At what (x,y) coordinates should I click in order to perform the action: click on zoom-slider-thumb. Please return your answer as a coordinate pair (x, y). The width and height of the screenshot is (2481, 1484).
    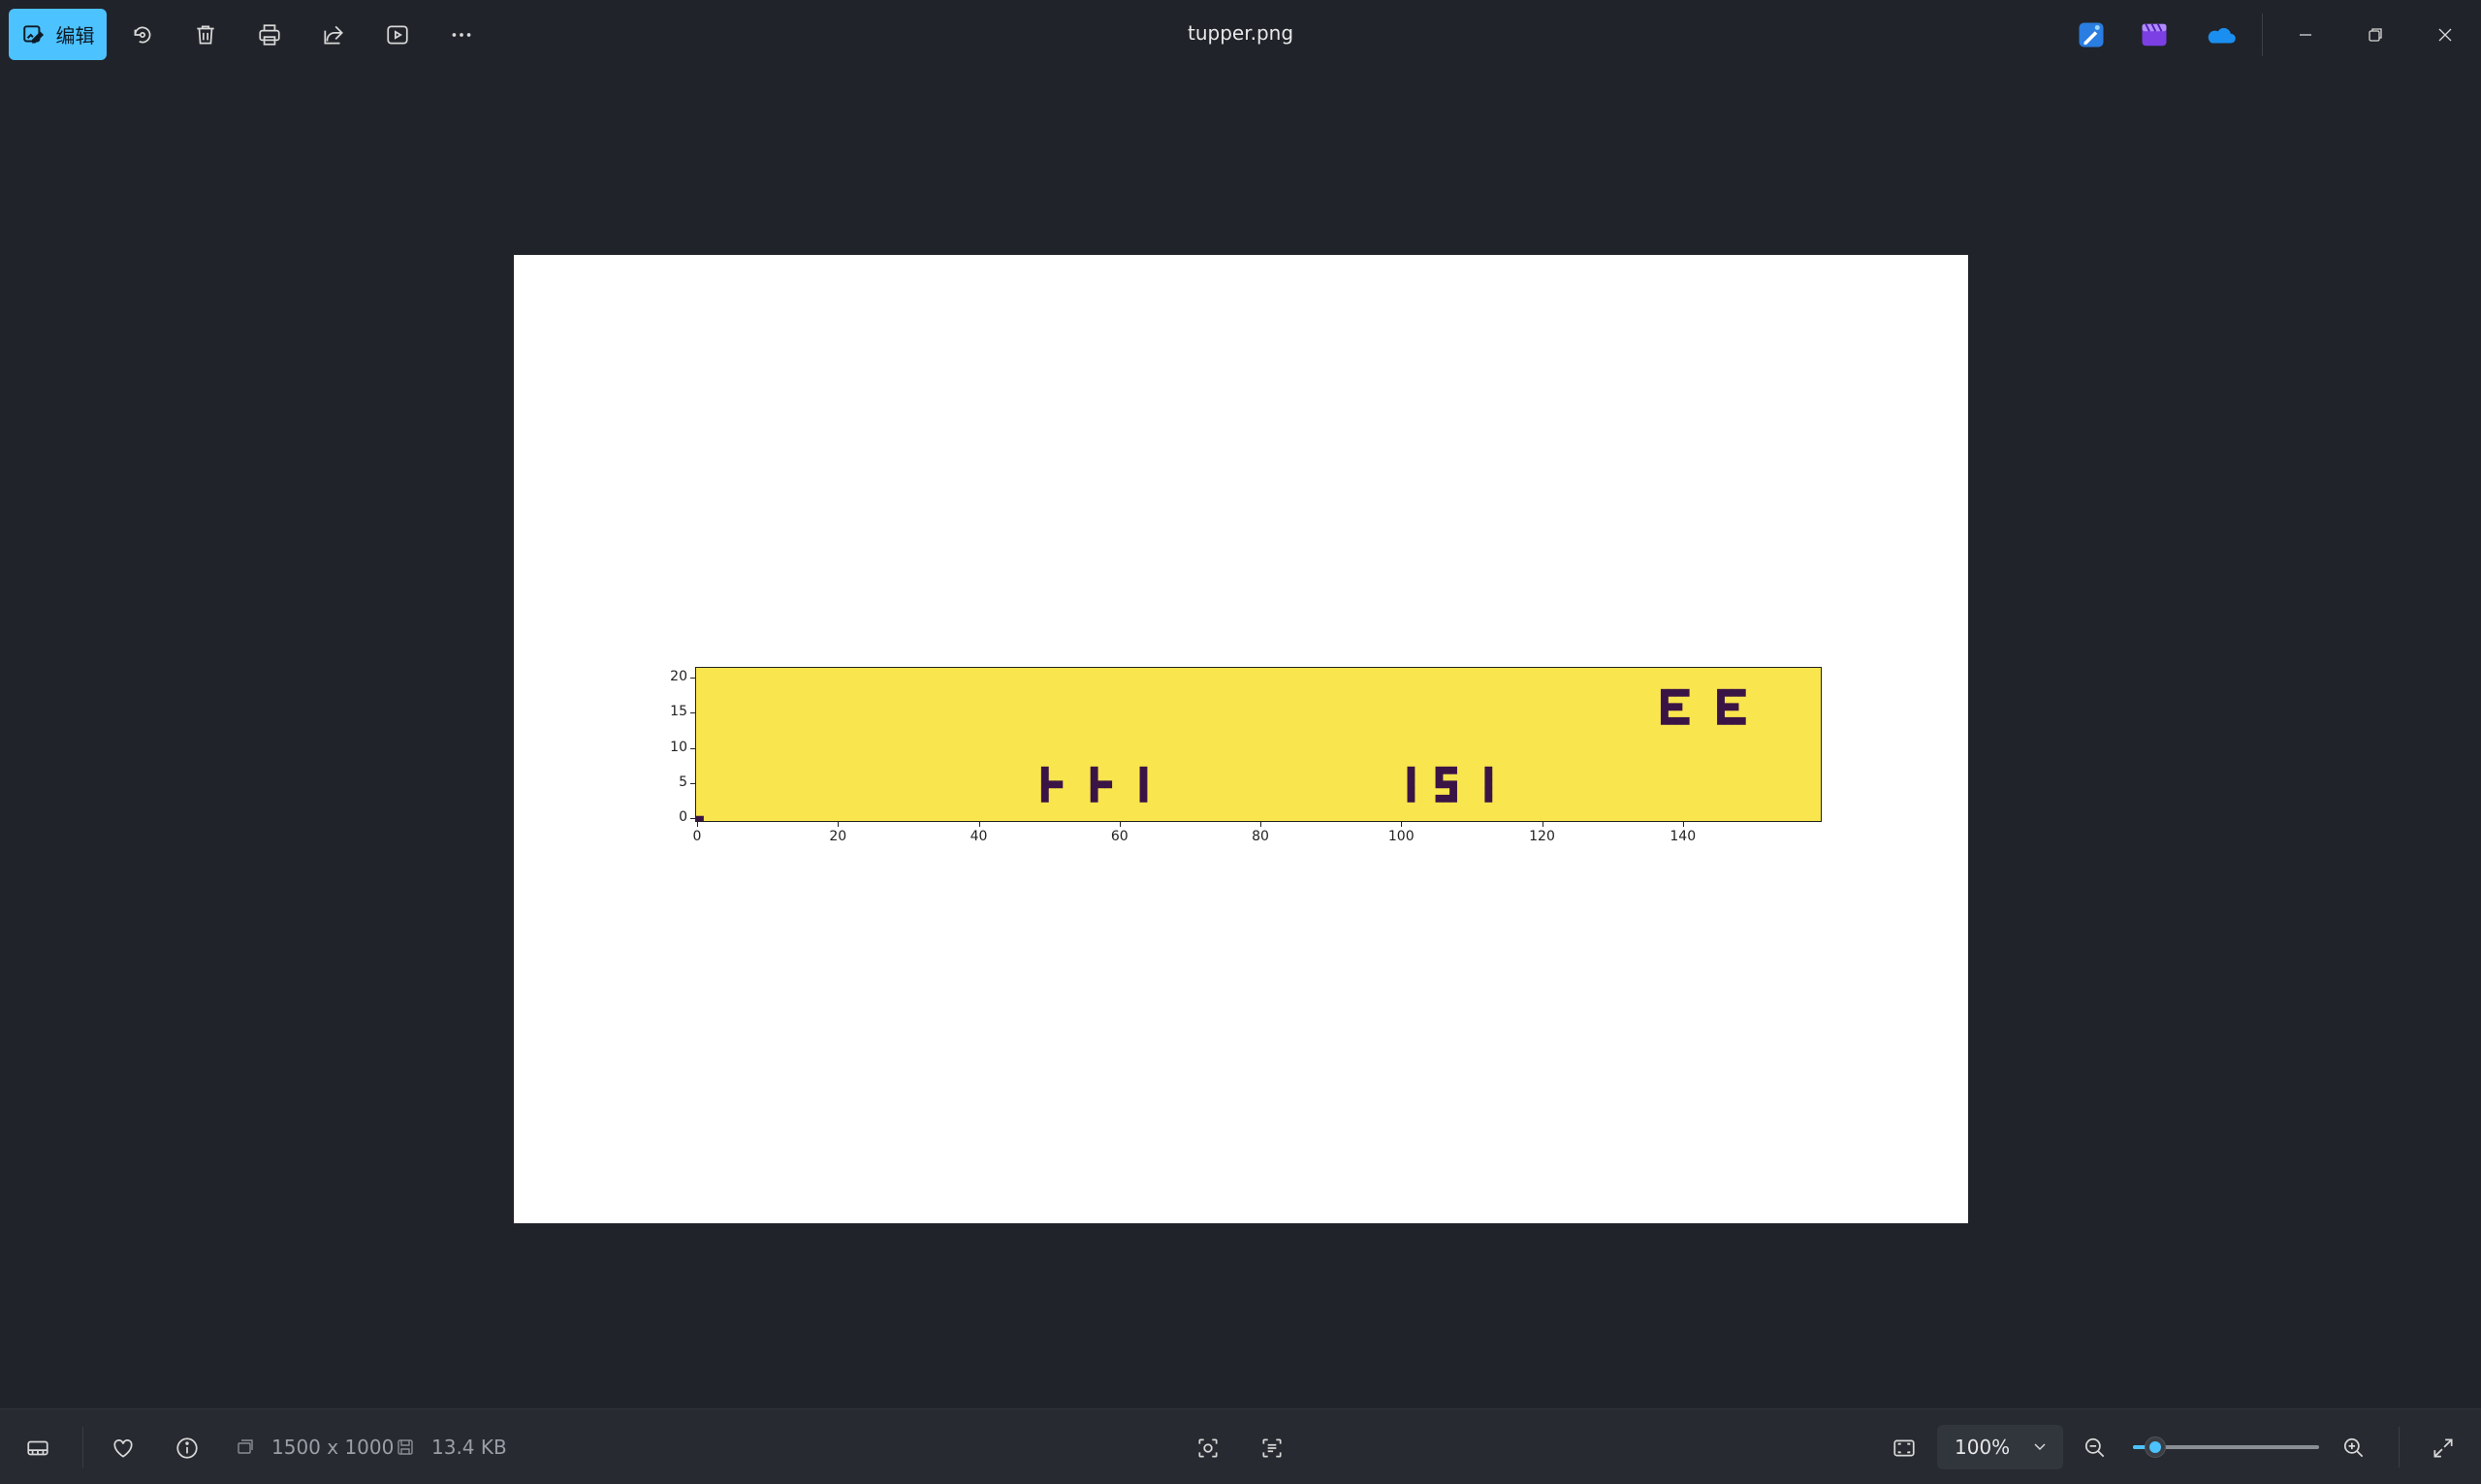
    Looking at the image, I should click on (2156, 1447).